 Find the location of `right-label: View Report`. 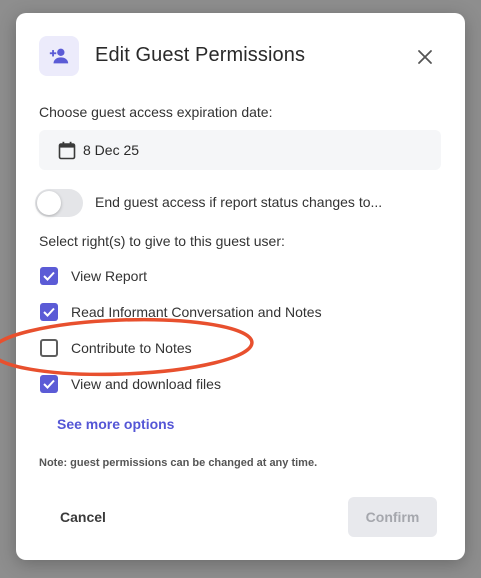

right-label: View Report is located at coordinates (109, 276).